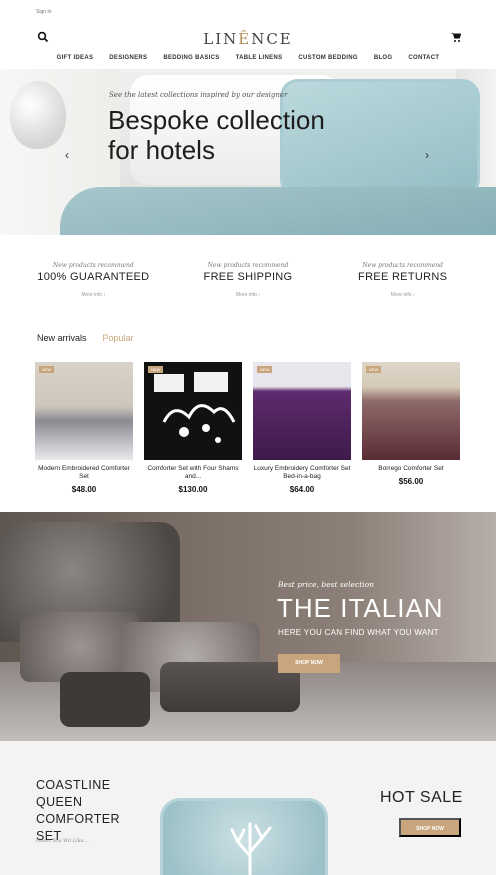  I want to click on chevron-left-icon: ‹, so click(67, 155).